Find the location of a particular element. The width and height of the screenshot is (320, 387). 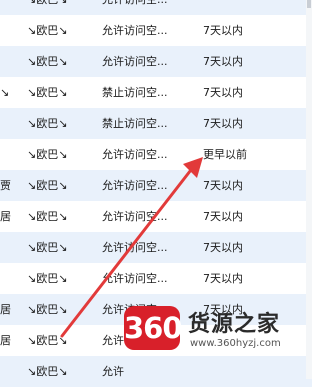

watermark-logo: 360 货源之家 www.360hyzj.com is located at coordinates (218, 330).